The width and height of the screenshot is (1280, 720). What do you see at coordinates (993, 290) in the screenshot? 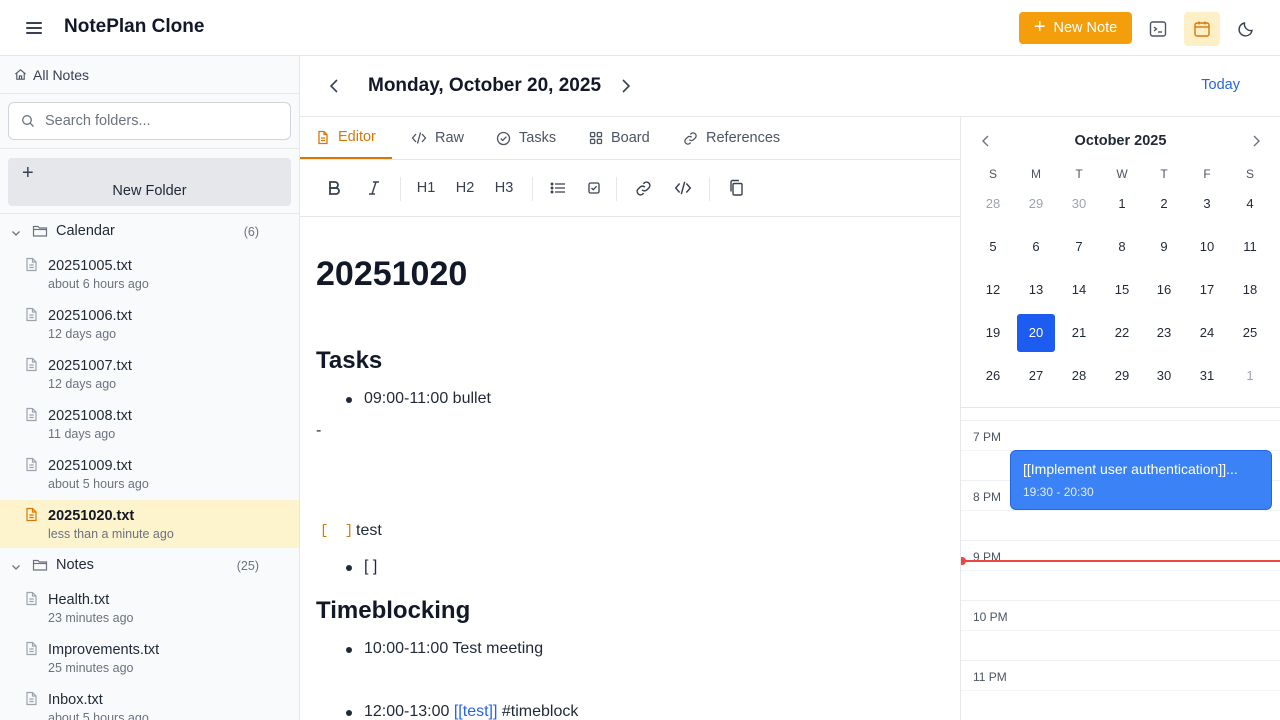
I see `calendar-day: 12` at bounding box center [993, 290].